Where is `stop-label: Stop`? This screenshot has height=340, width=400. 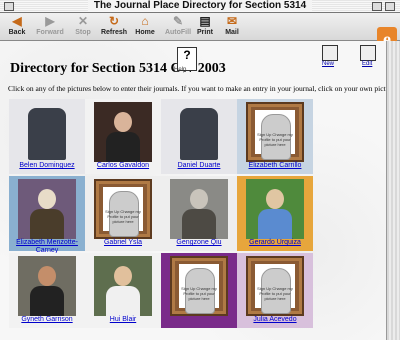 stop-label: Stop is located at coordinates (83, 32).